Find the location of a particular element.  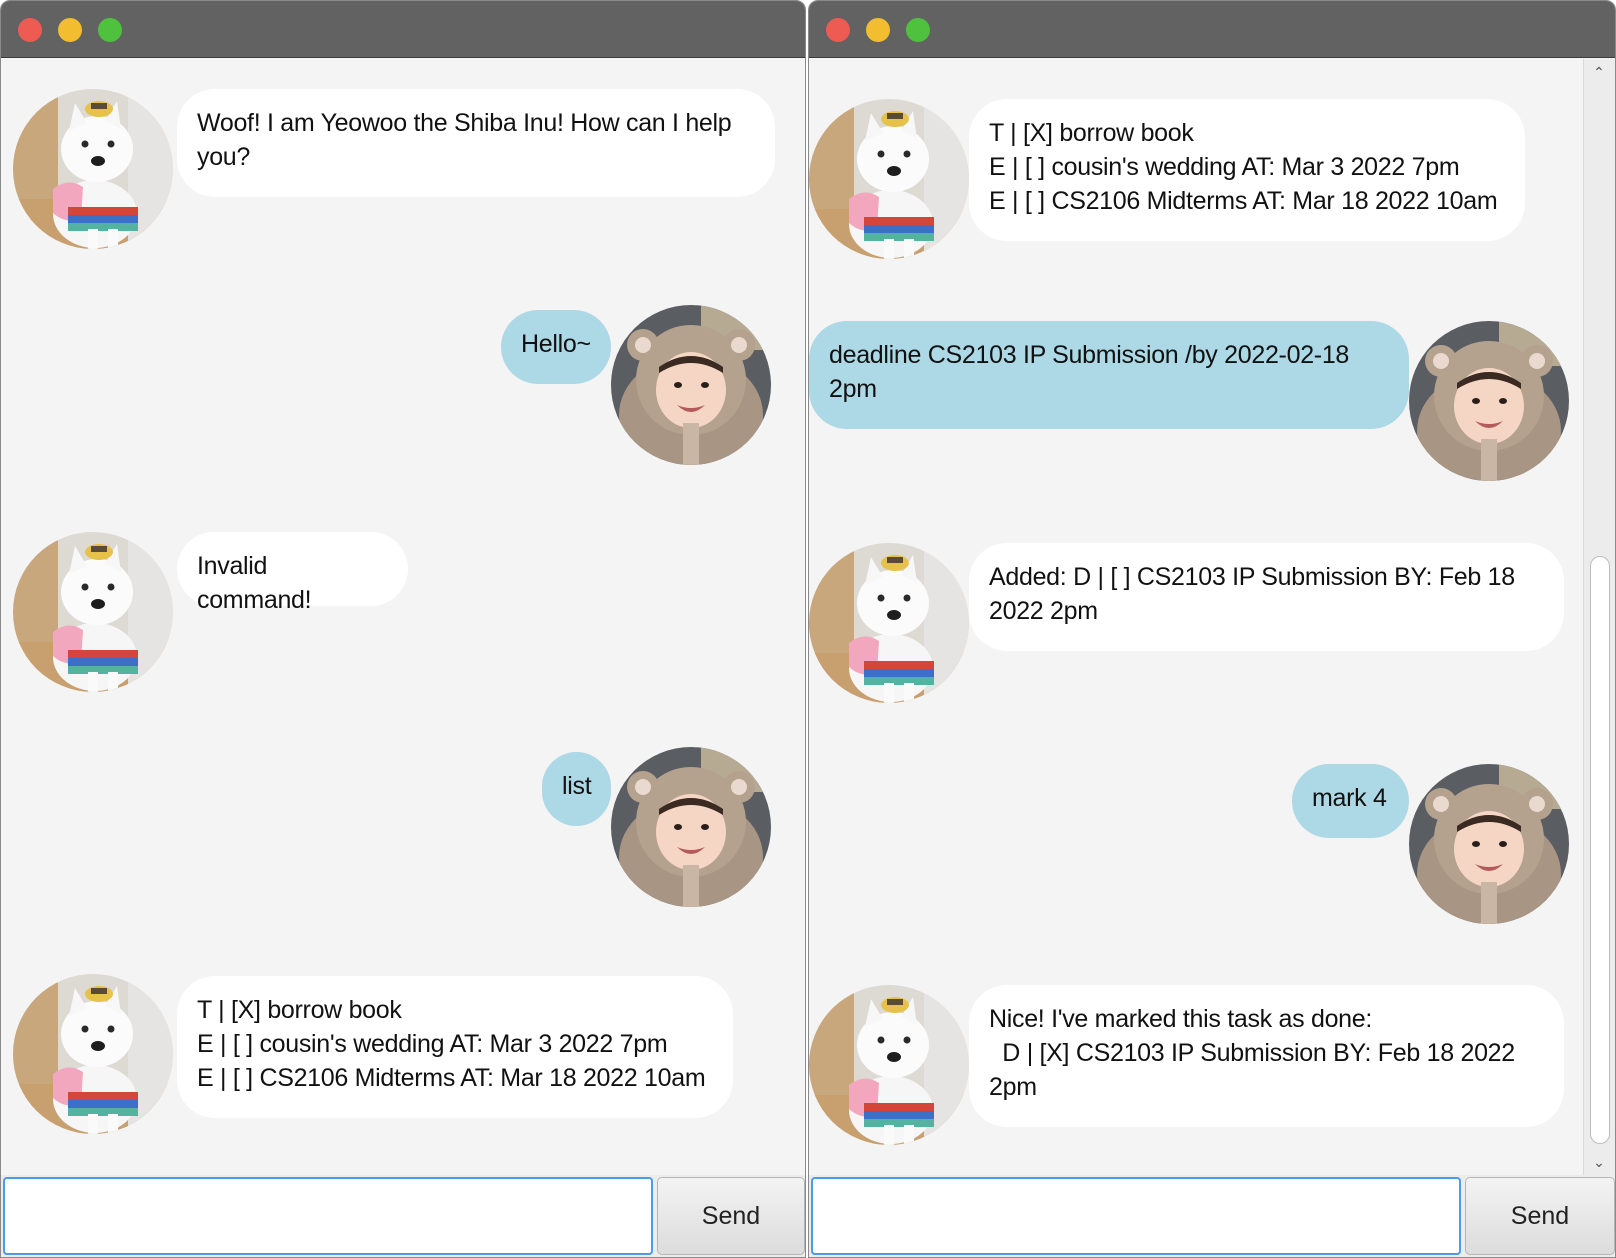

user-message-bubble: list is located at coordinates (576, 789).